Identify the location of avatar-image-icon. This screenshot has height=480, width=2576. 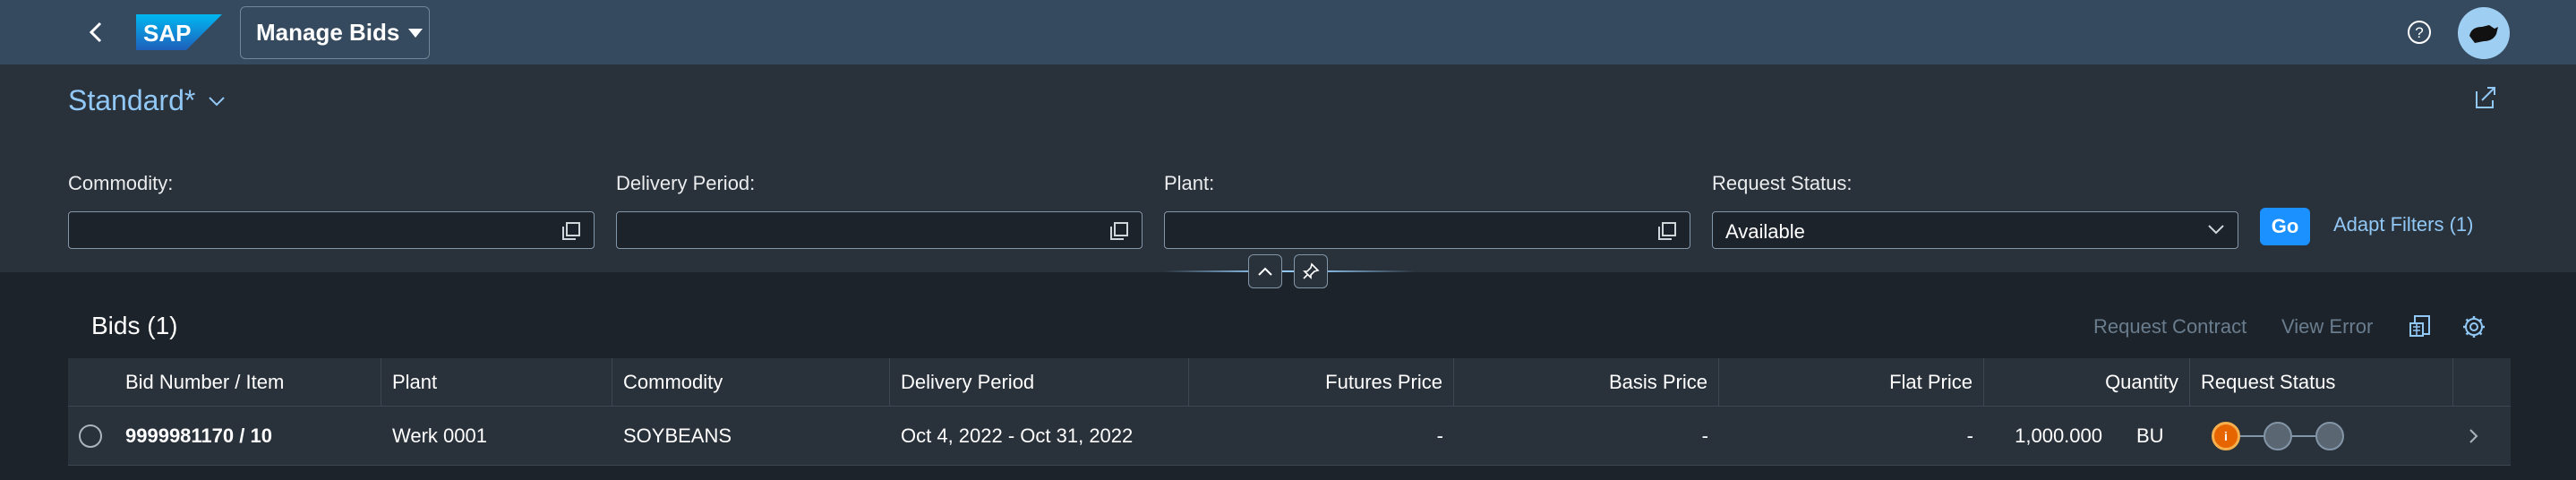
(2483, 34).